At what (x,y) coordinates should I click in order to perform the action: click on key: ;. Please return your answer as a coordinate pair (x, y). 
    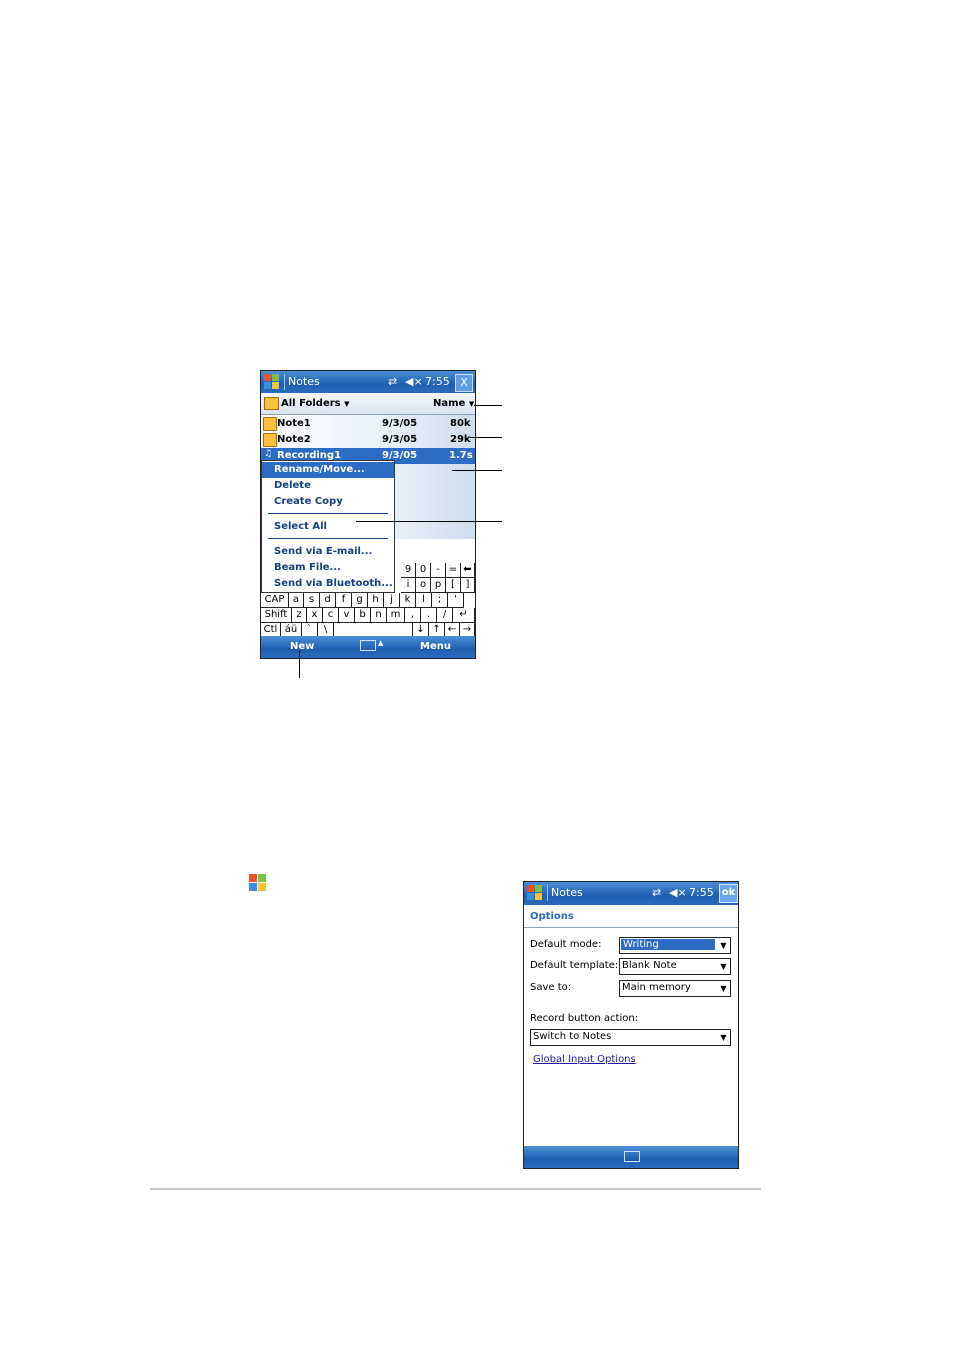
    Looking at the image, I should click on (440, 600).